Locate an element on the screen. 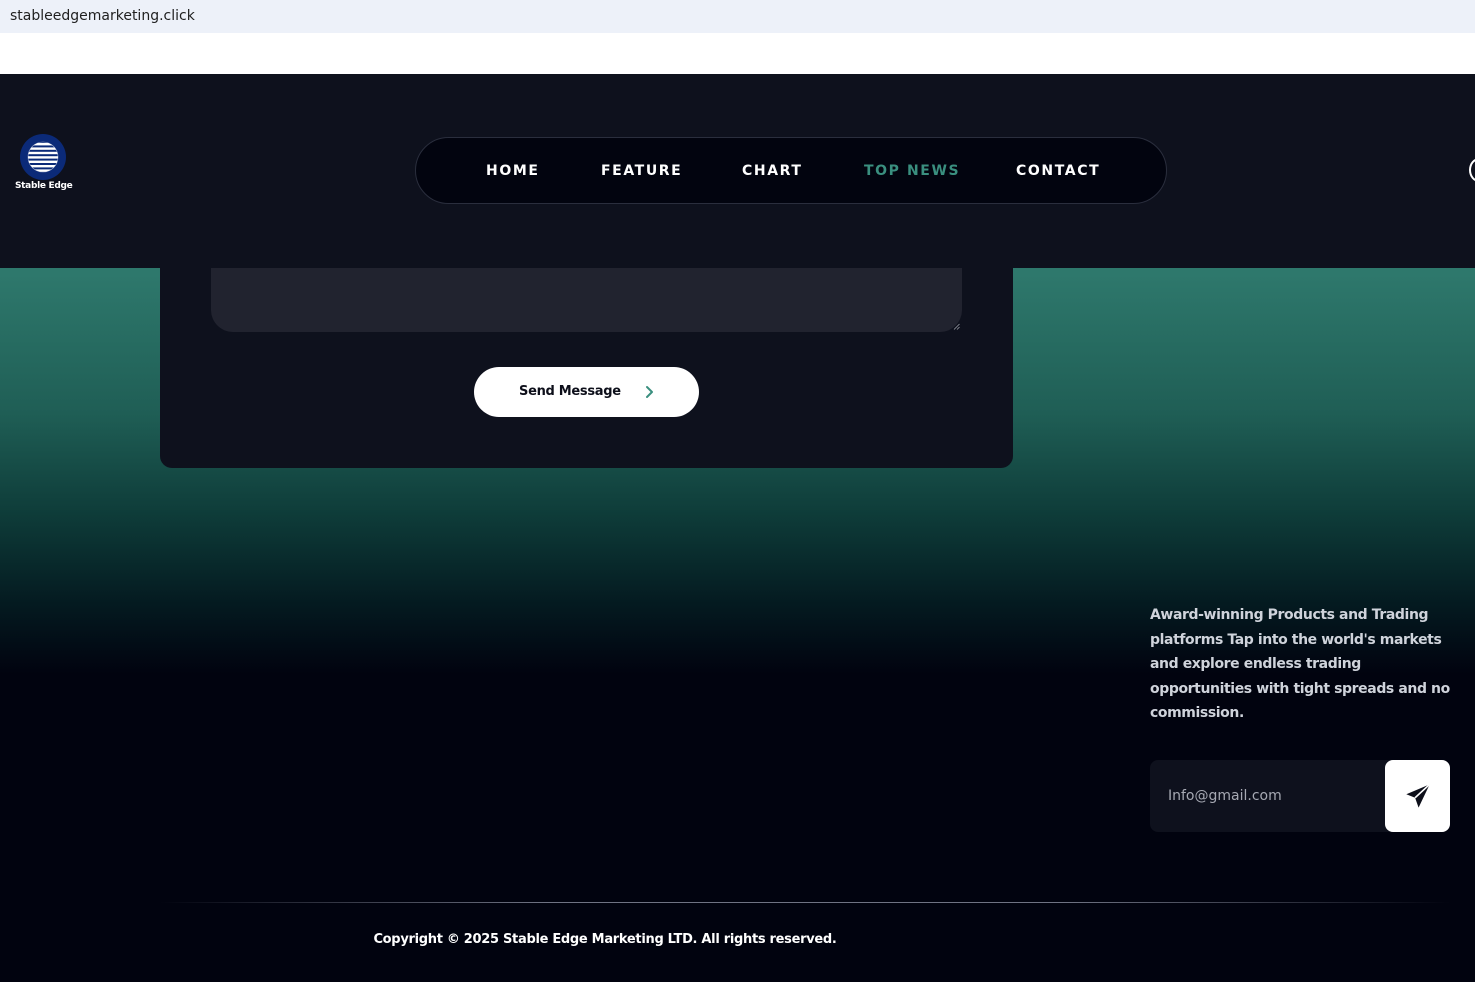 Image resolution: width=1475 pixels, height=982 pixels. url-text: stableedgemarketing.click is located at coordinates (102, 16).